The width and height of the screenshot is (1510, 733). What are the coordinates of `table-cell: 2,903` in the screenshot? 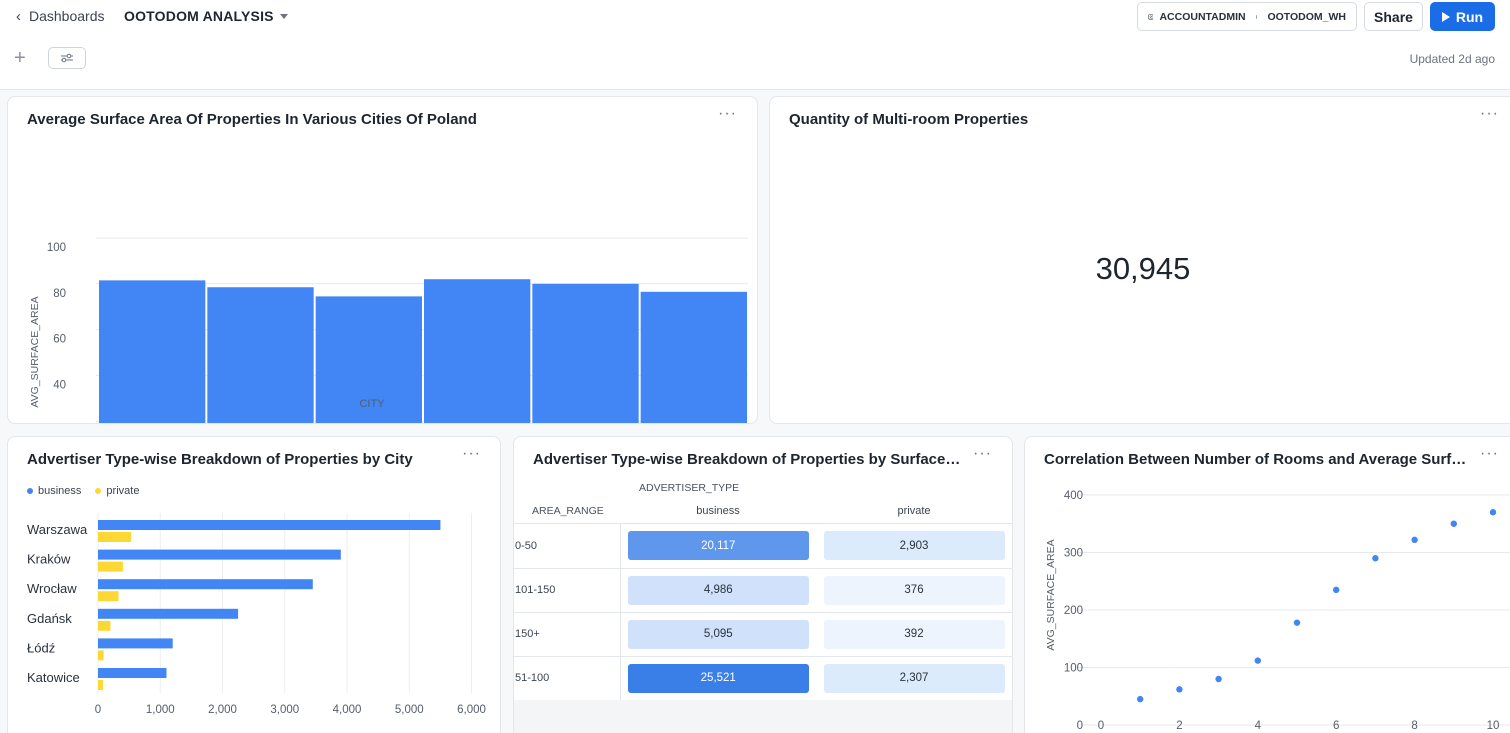 It's located at (914, 546).